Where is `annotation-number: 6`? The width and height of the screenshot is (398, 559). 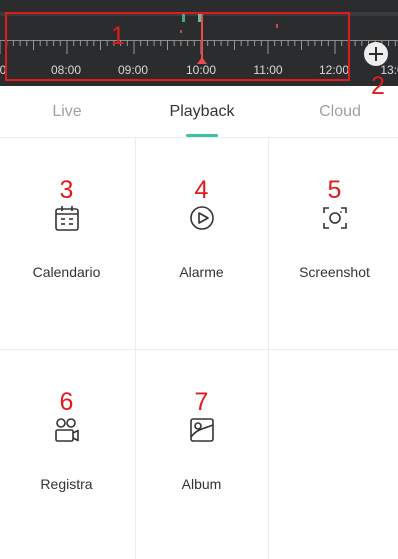 annotation-number: 6 is located at coordinates (66, 402).